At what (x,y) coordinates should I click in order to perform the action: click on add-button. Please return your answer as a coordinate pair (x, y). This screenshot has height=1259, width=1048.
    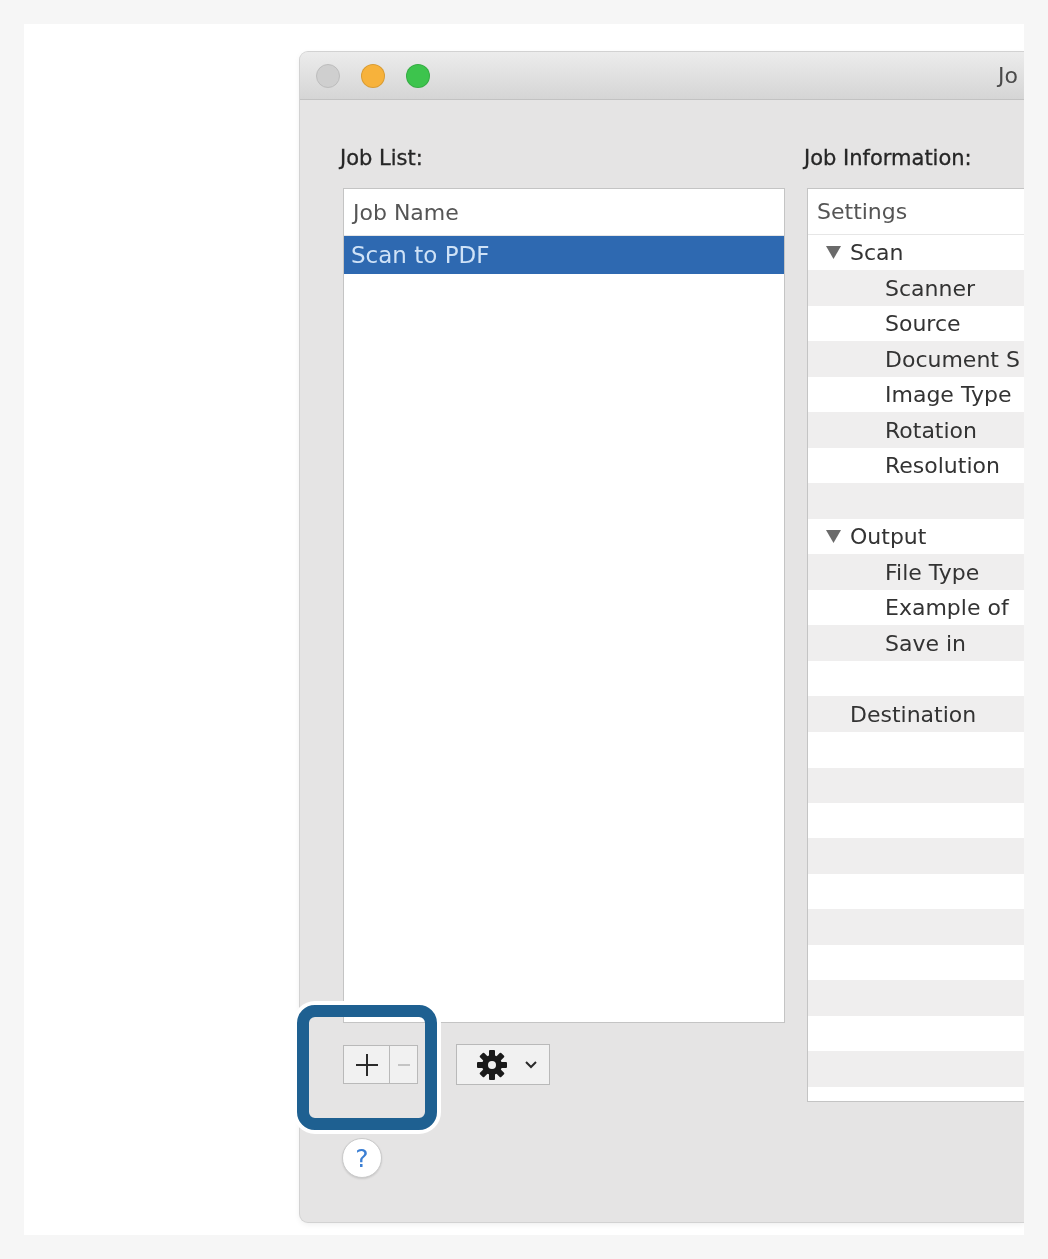
    Looking at the image, I should click on (366, 1064).